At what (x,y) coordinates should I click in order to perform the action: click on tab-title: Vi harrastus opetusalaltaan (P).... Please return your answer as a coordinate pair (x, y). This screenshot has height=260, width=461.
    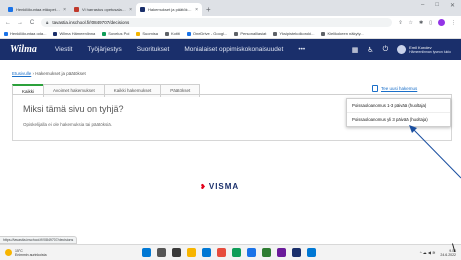
    Looking at the image, I should click on (104, 9).